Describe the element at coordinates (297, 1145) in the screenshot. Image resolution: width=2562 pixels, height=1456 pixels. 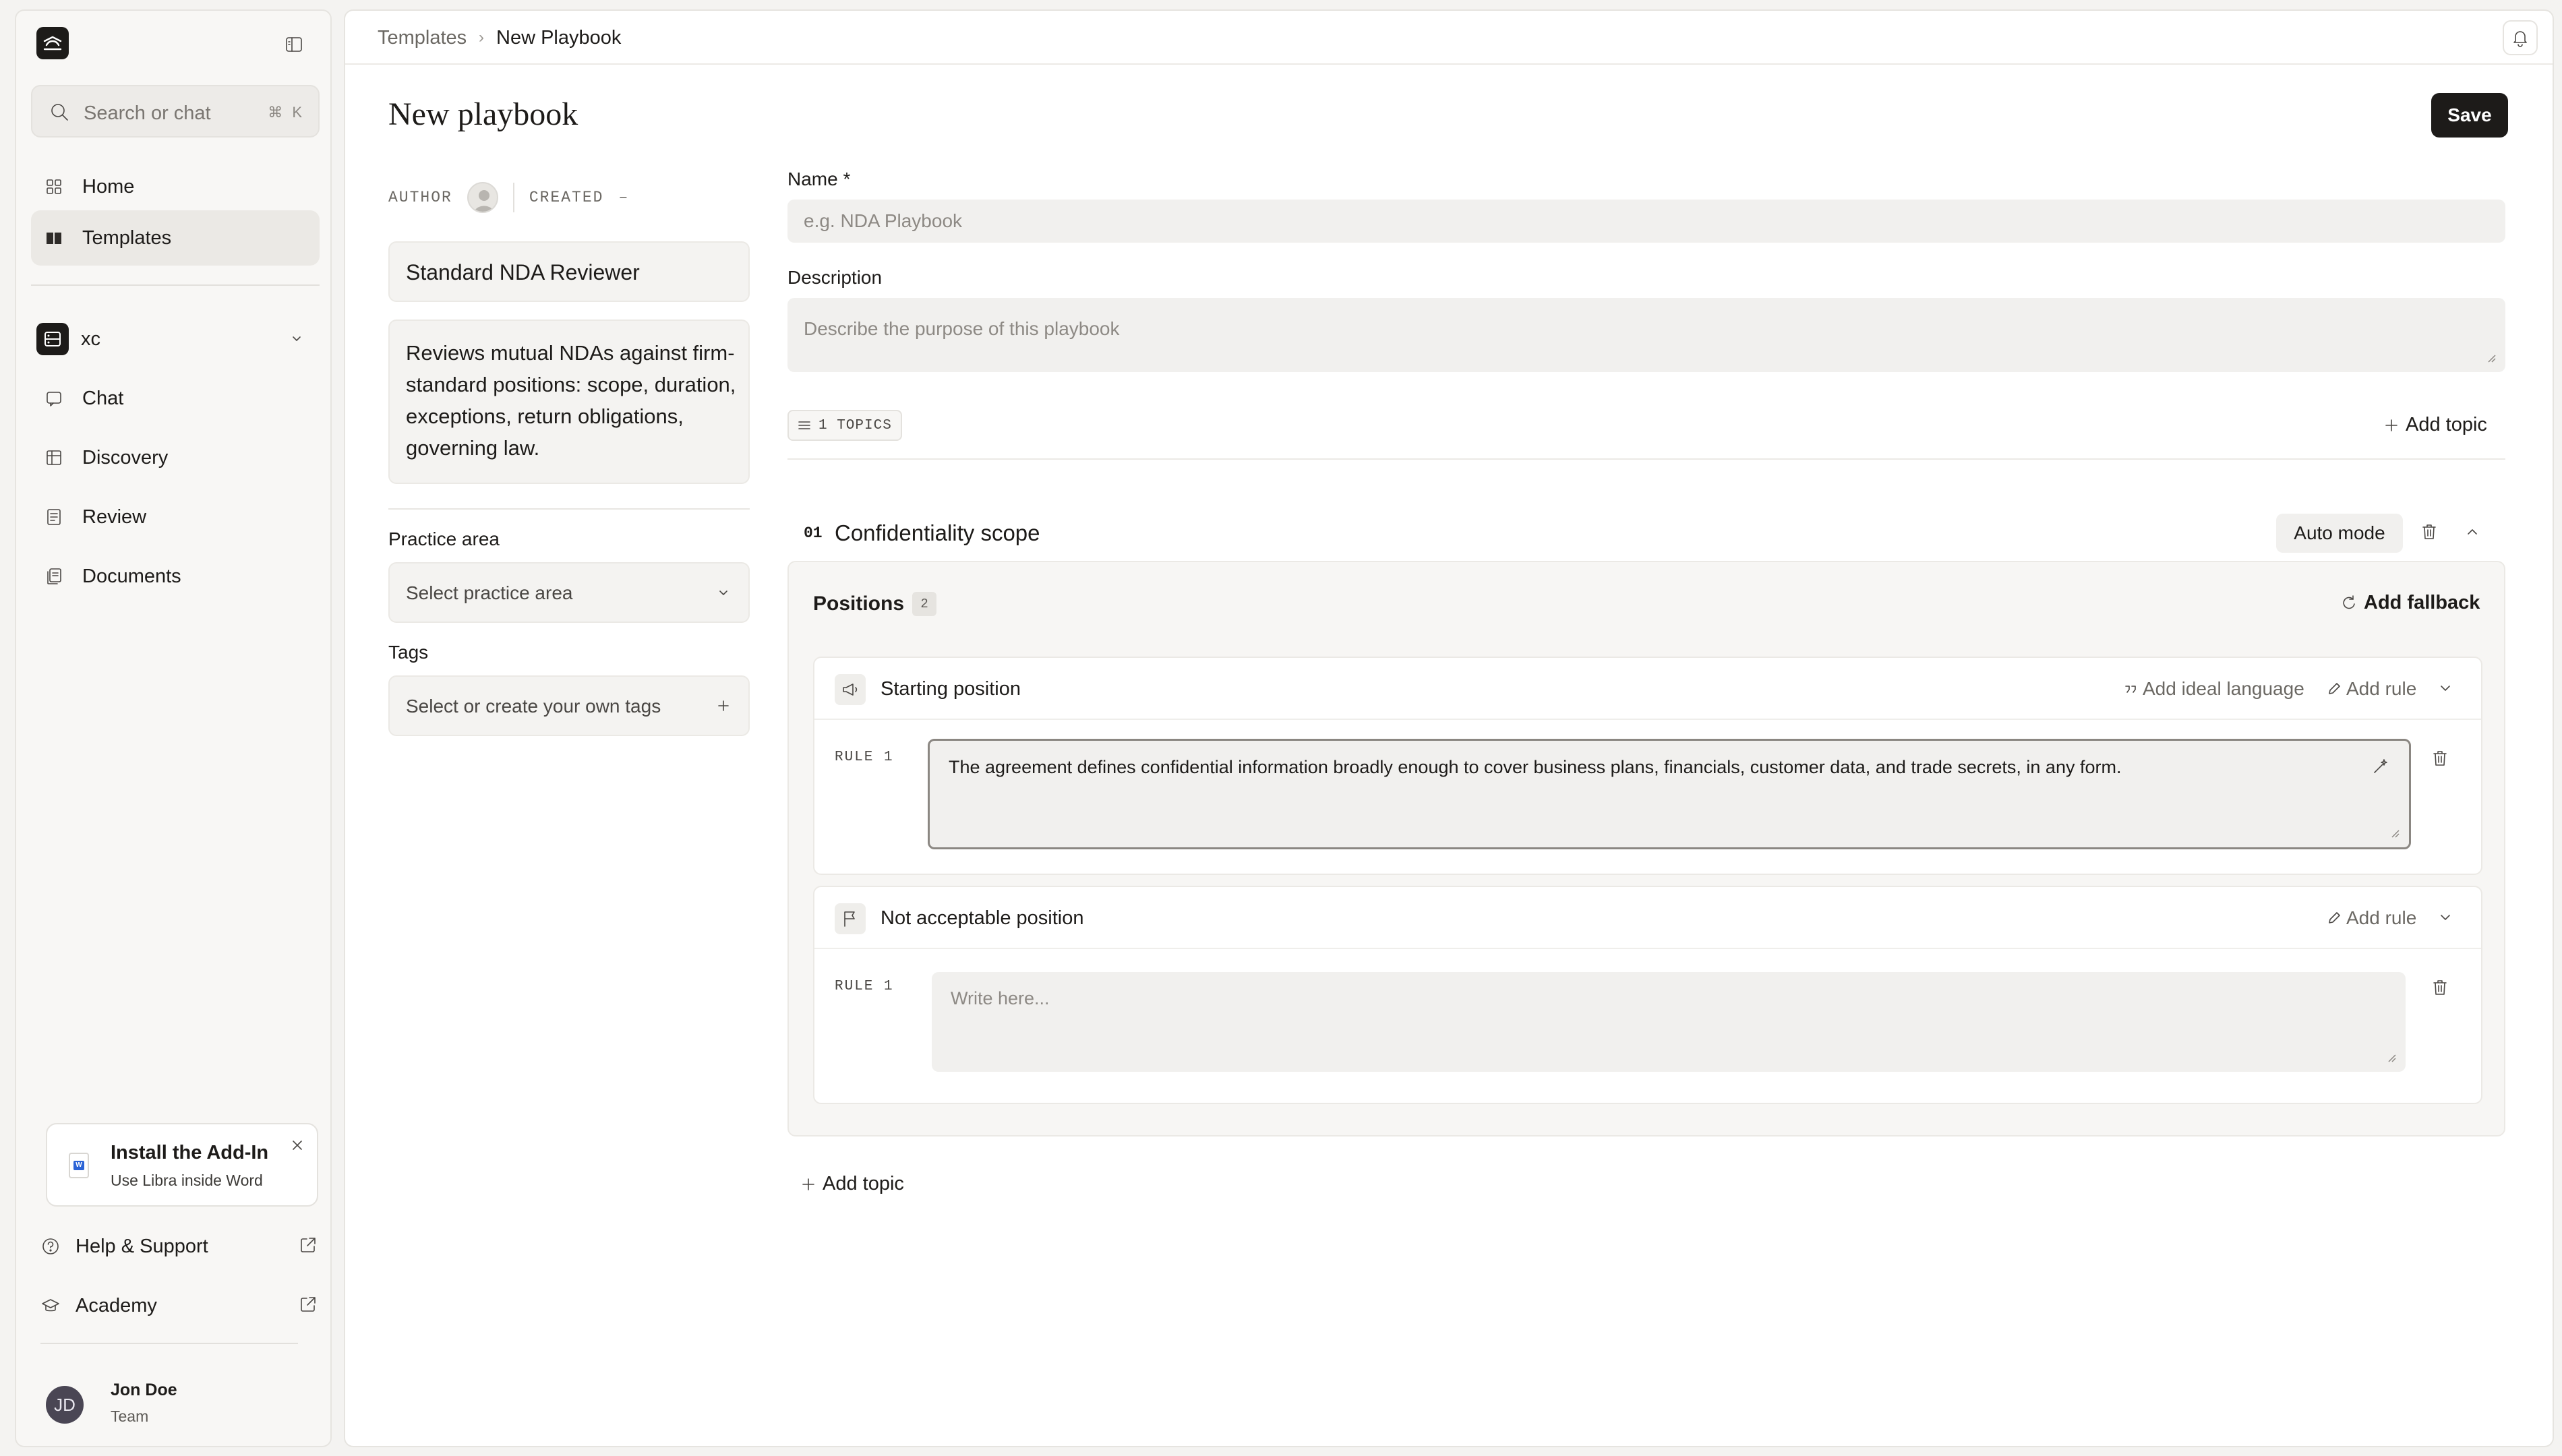
I see `close-icon` at that location.